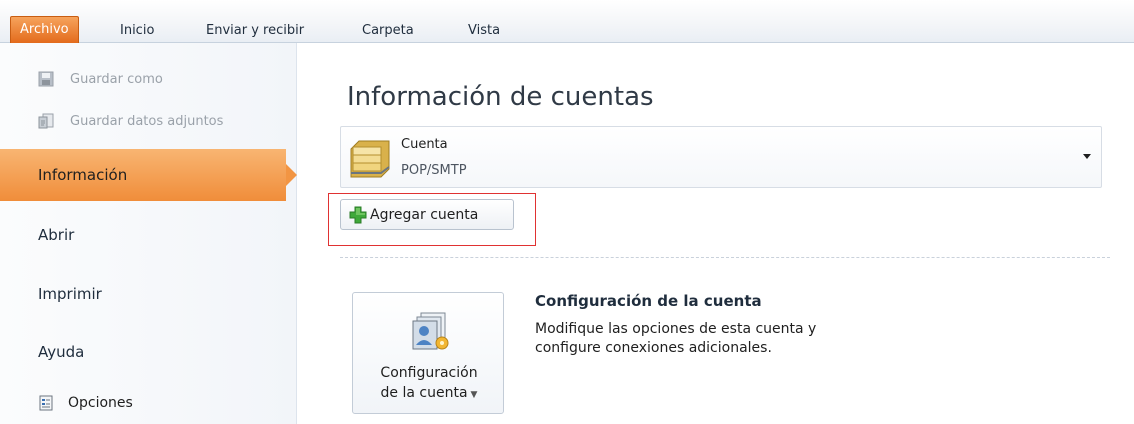 Image resolution: width=1134 pixels, height=424 pixels. I want to click on account-settings-icon, so click(430, 331).